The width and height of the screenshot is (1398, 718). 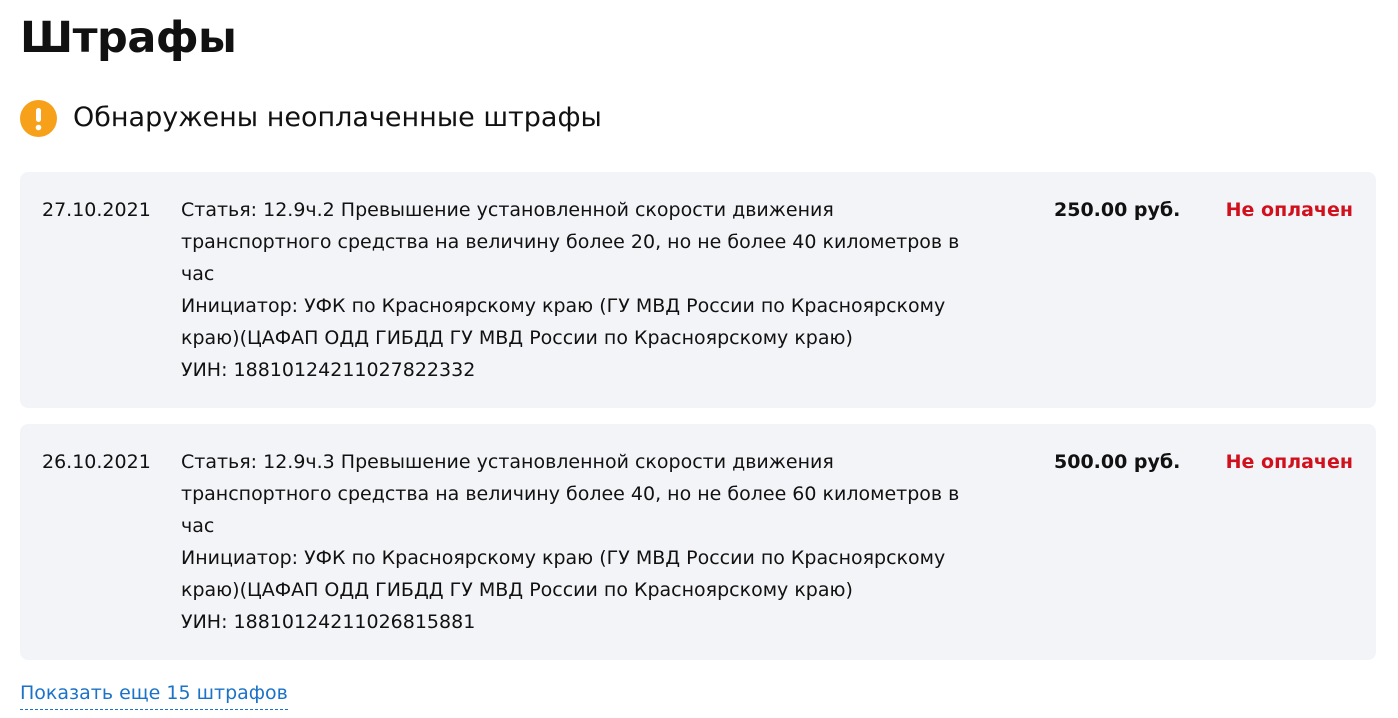 What do you see at coordinates (1117, 210) in the screenshot?
I see `fine-amount: 250.00 руб.` at bounding box center [1117, 210].